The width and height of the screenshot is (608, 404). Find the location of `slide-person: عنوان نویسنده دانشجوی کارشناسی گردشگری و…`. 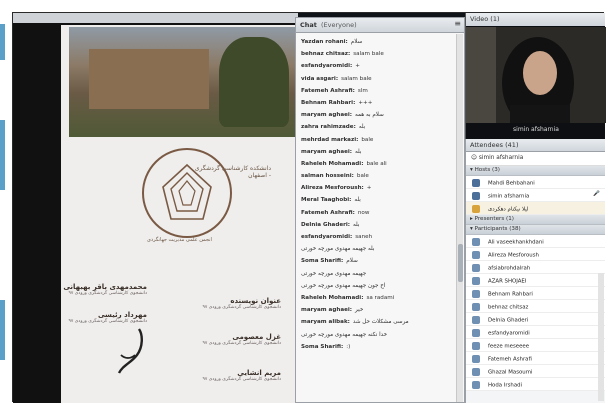

slide-person: عنوان نویسنده دانشجوی کارشناسی گردشگری و… is located at coordinates (241, 303).